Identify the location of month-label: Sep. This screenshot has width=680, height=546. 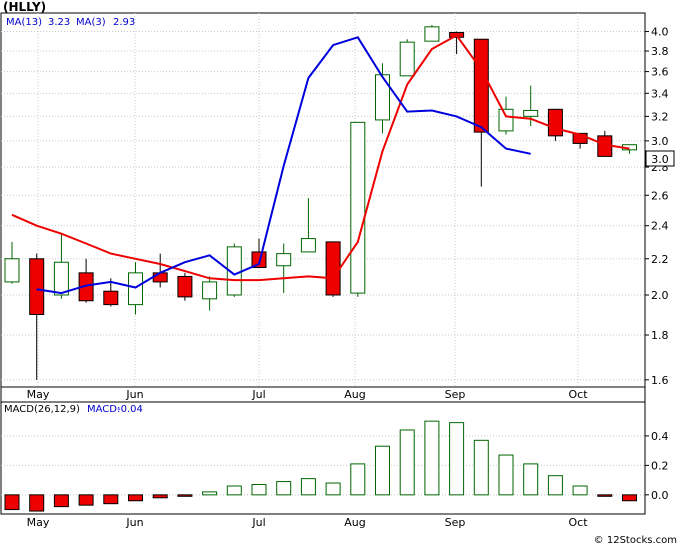
(455, 394).